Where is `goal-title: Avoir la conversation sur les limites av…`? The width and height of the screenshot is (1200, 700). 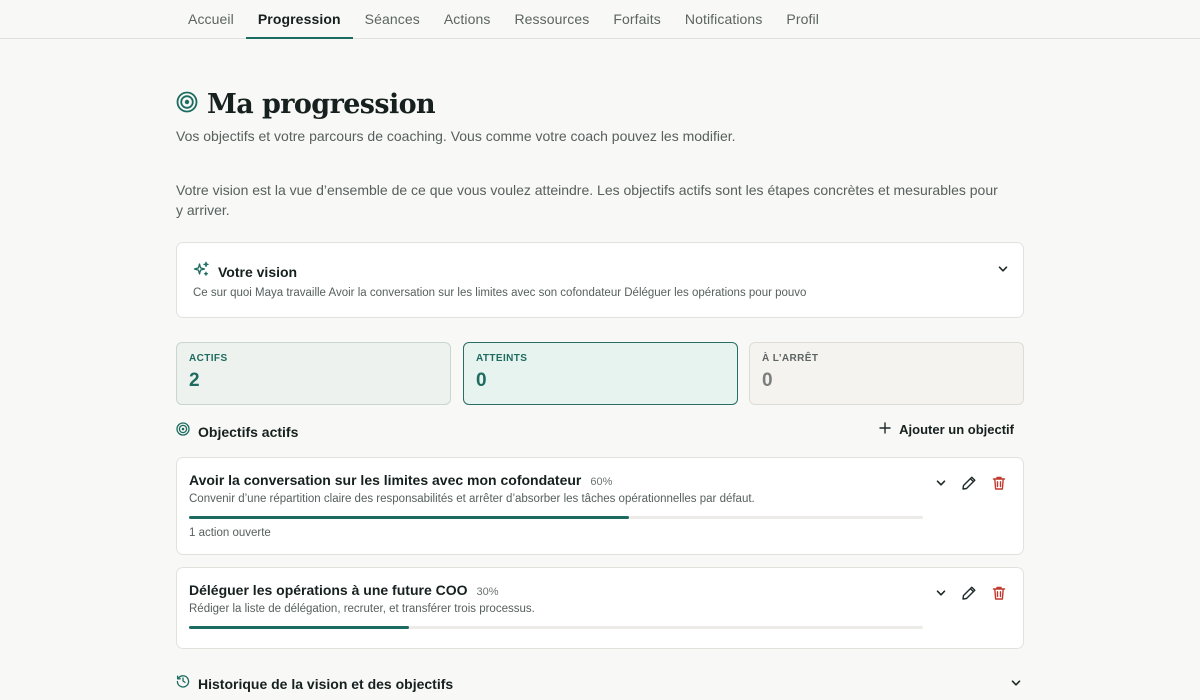
goal-title: Avoir la conversation sur les limites av… is located at coordinates (385, 480).